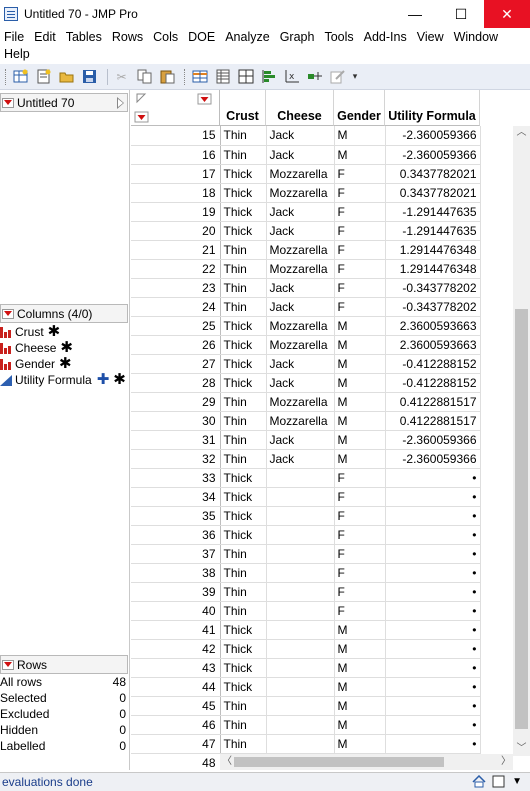 This screenshot has height=791, width=530. I want to click on row-number: 47, so click(176, 744).